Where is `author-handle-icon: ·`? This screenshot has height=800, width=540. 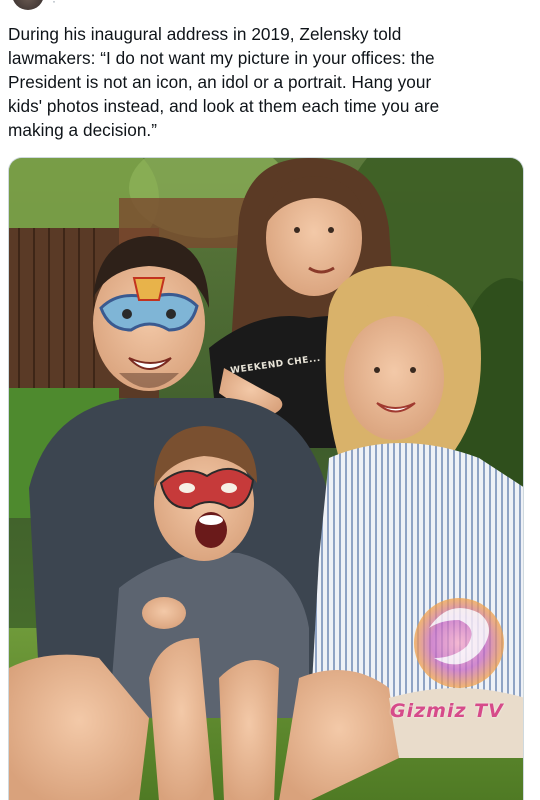 author-handle-icon: · is located at coordinates (54, 4).